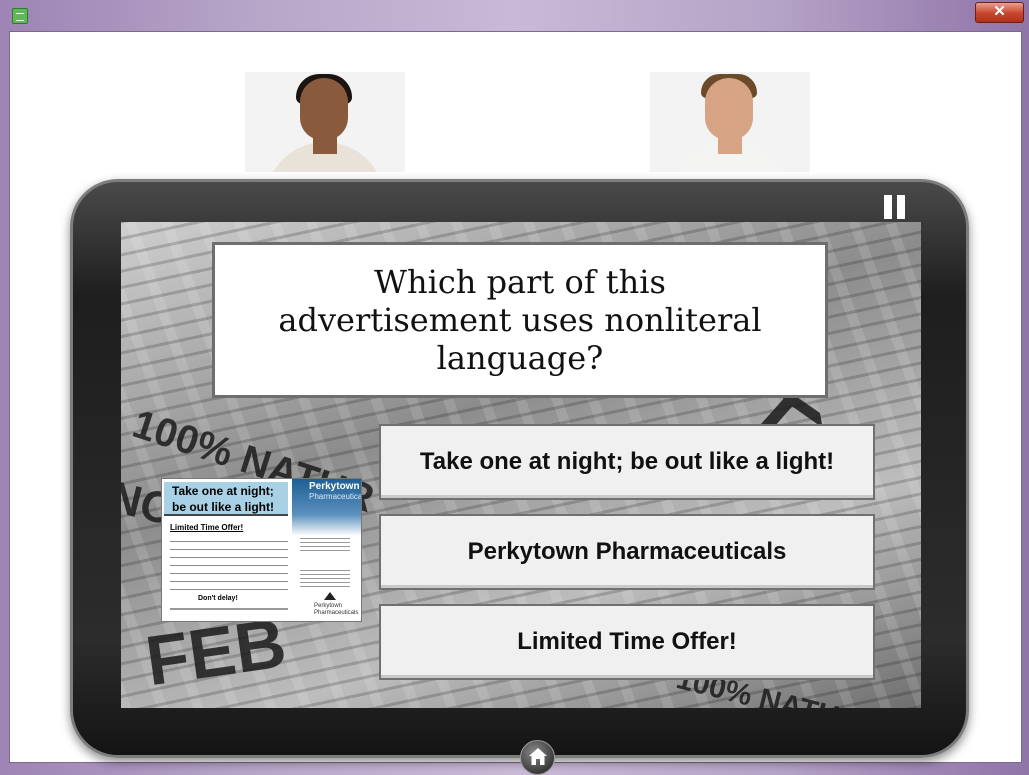 The height and width of the screenshot is (775, 1029). What do you see at coordinates (229, 567) in the screenshot?
I see `ad-body-text` at bounding box center [229, 567].